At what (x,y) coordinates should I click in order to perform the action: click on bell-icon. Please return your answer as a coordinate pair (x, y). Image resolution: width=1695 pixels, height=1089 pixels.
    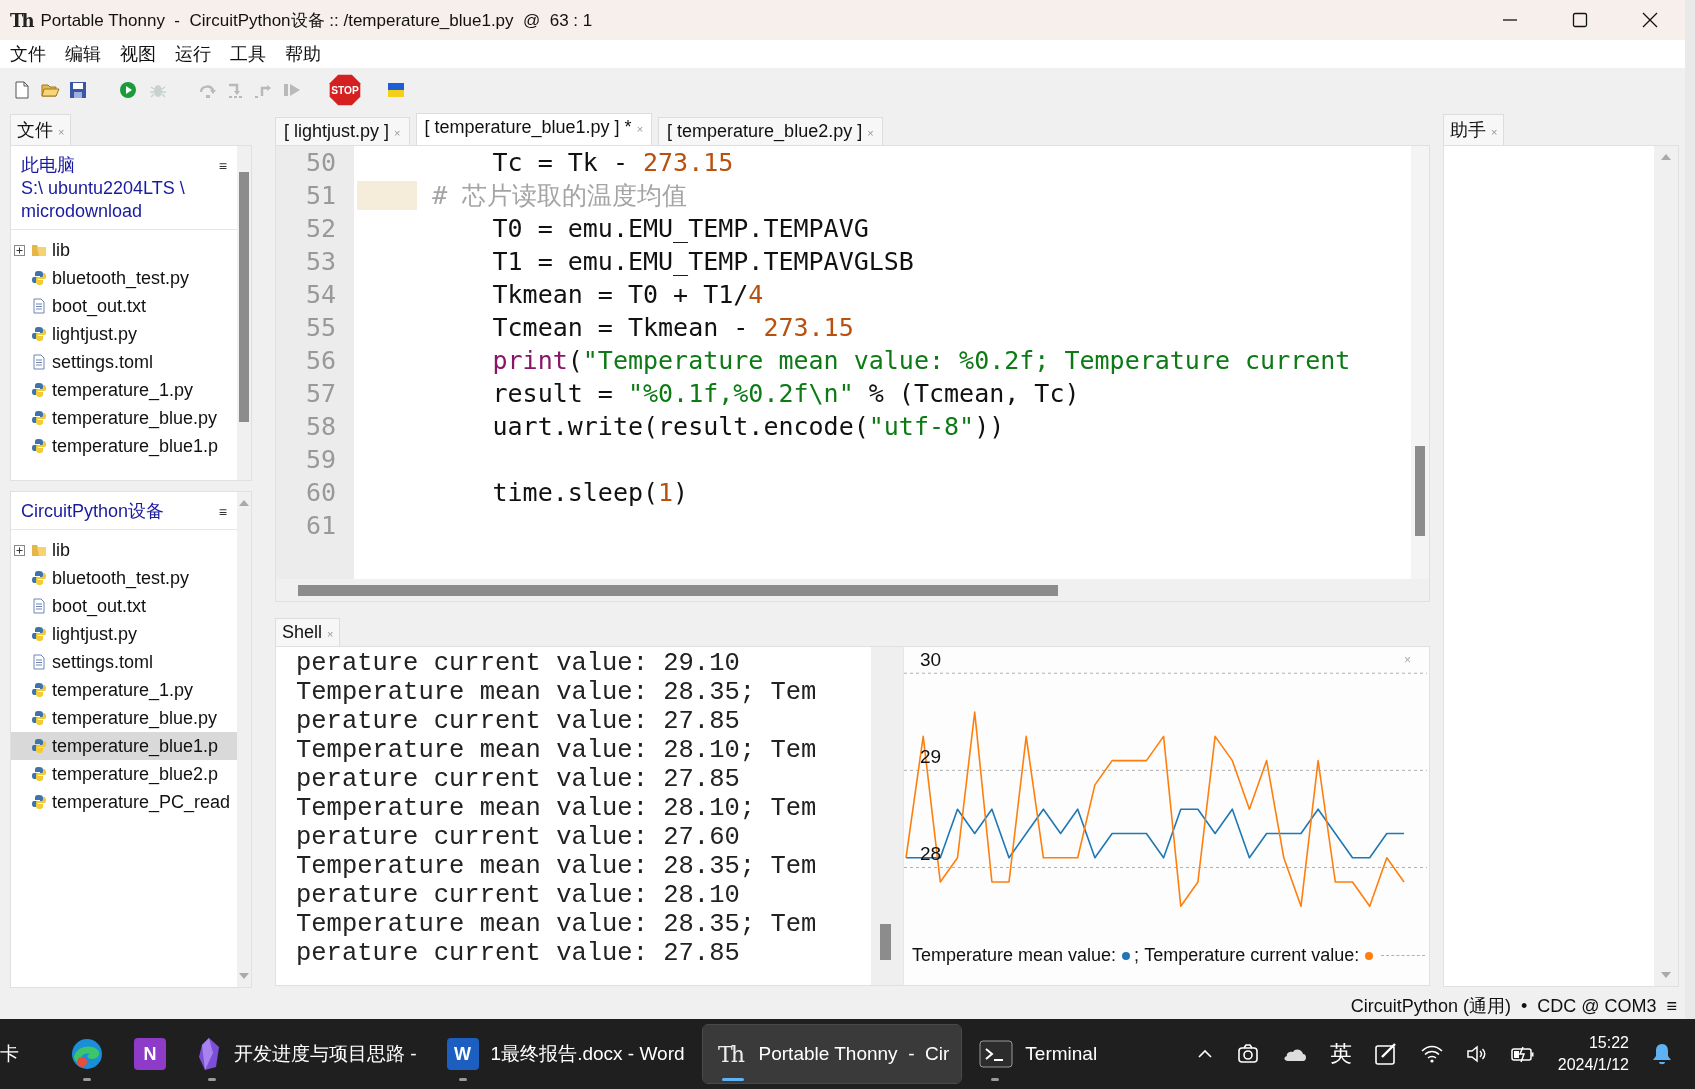
    Looking at the image, I should click on (1662, 1054).